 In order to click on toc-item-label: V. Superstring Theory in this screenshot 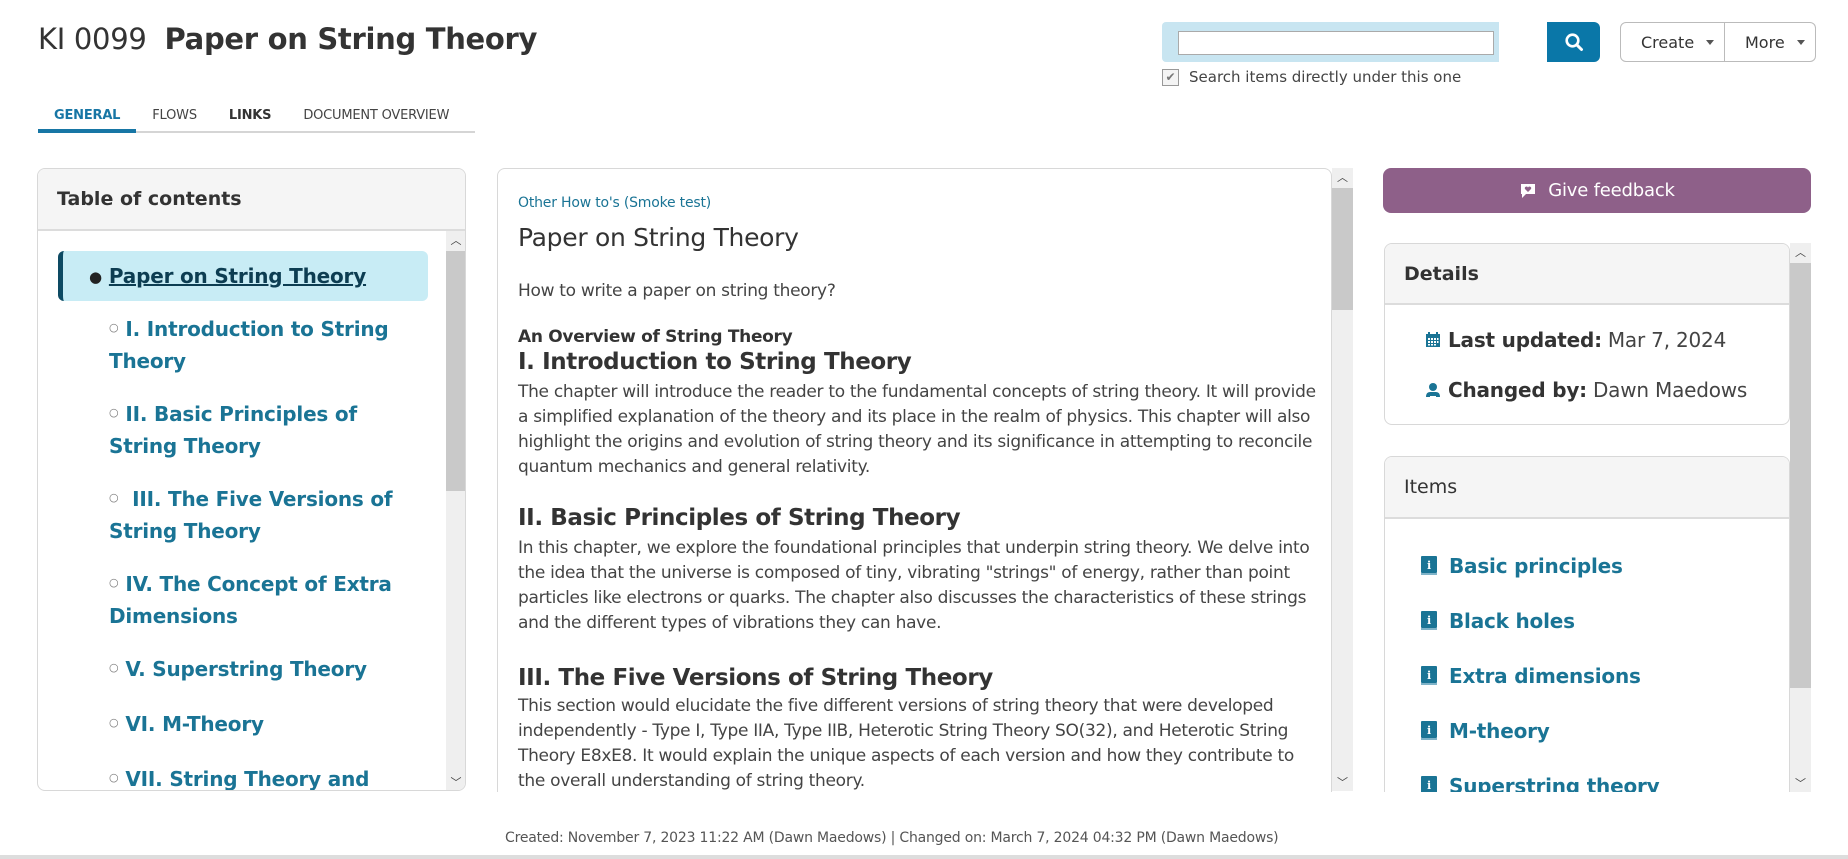, I will do `click(246, 669)`.